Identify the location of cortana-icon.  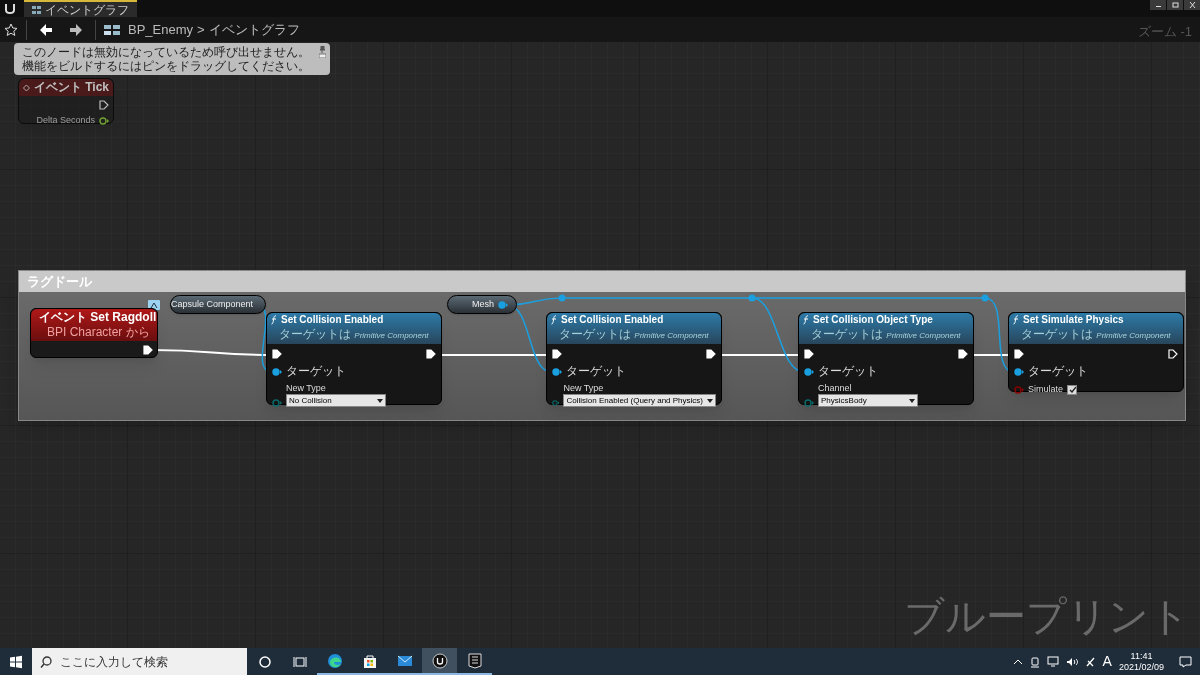
(264, 661).